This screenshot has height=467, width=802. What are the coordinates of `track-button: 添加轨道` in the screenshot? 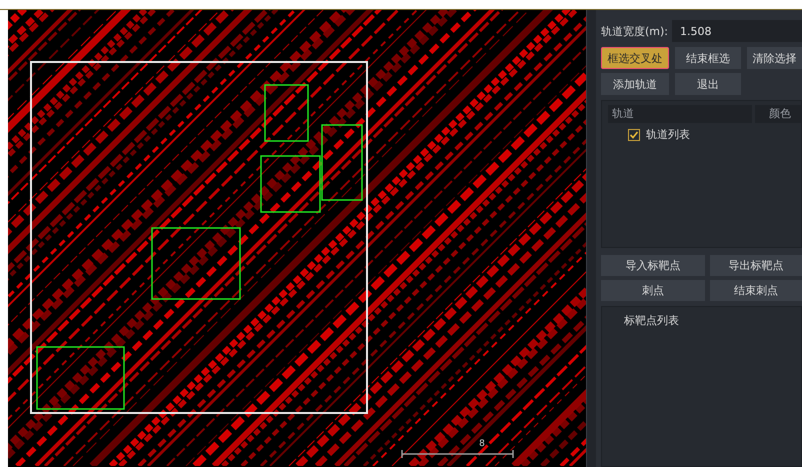 It's located at (635, 84).